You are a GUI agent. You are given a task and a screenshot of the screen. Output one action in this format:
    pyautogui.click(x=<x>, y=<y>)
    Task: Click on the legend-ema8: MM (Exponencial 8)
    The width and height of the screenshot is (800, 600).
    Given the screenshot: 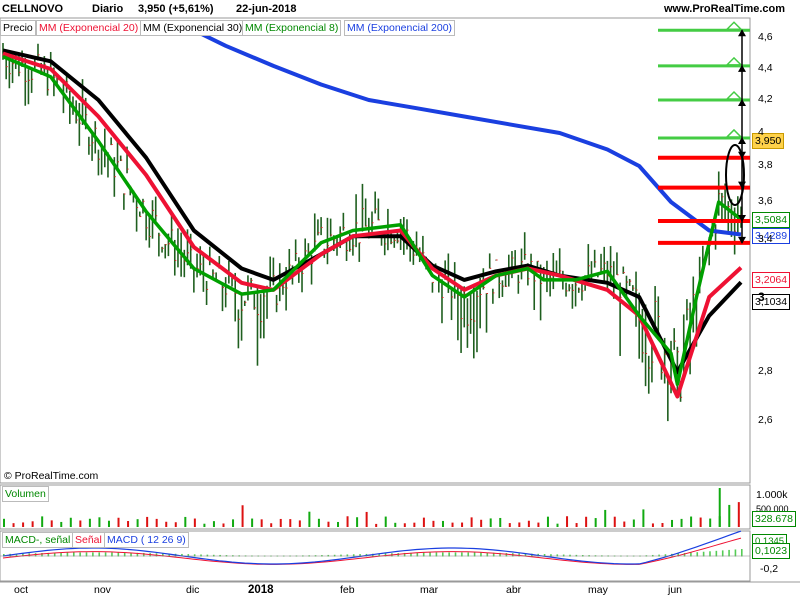 What is the action you would take?
    pyautogui.click(x=292, y=28)
    